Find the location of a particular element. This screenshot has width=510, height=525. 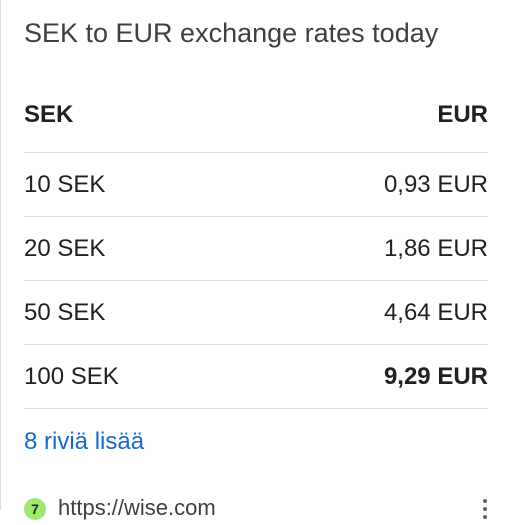

table-header-row: SEK EUR is located at coordinates (256, 118).